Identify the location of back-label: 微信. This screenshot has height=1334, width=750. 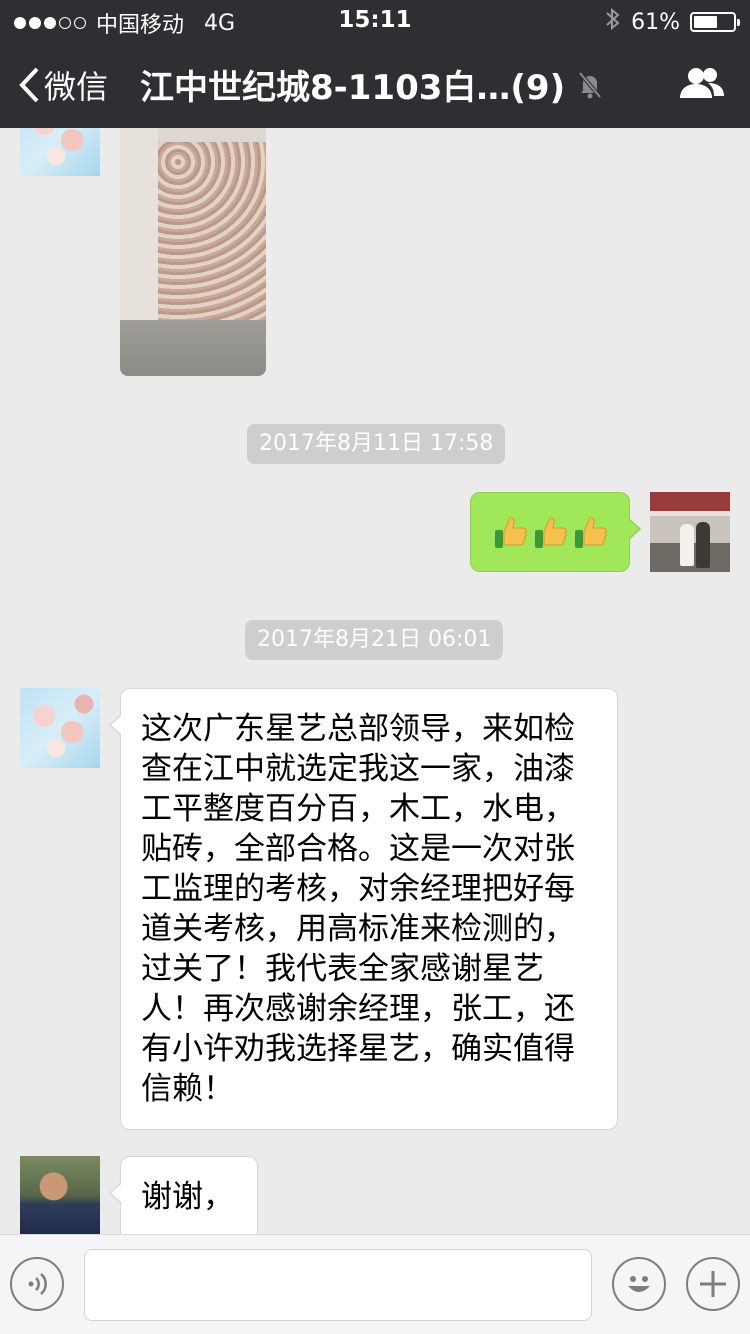
(76, 87).